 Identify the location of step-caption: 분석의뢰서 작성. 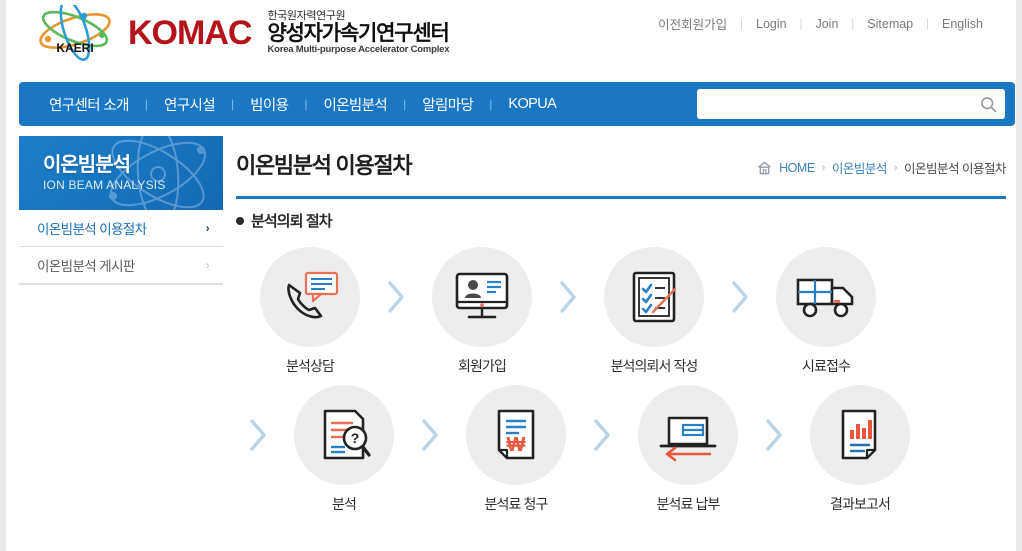
(654, 366).